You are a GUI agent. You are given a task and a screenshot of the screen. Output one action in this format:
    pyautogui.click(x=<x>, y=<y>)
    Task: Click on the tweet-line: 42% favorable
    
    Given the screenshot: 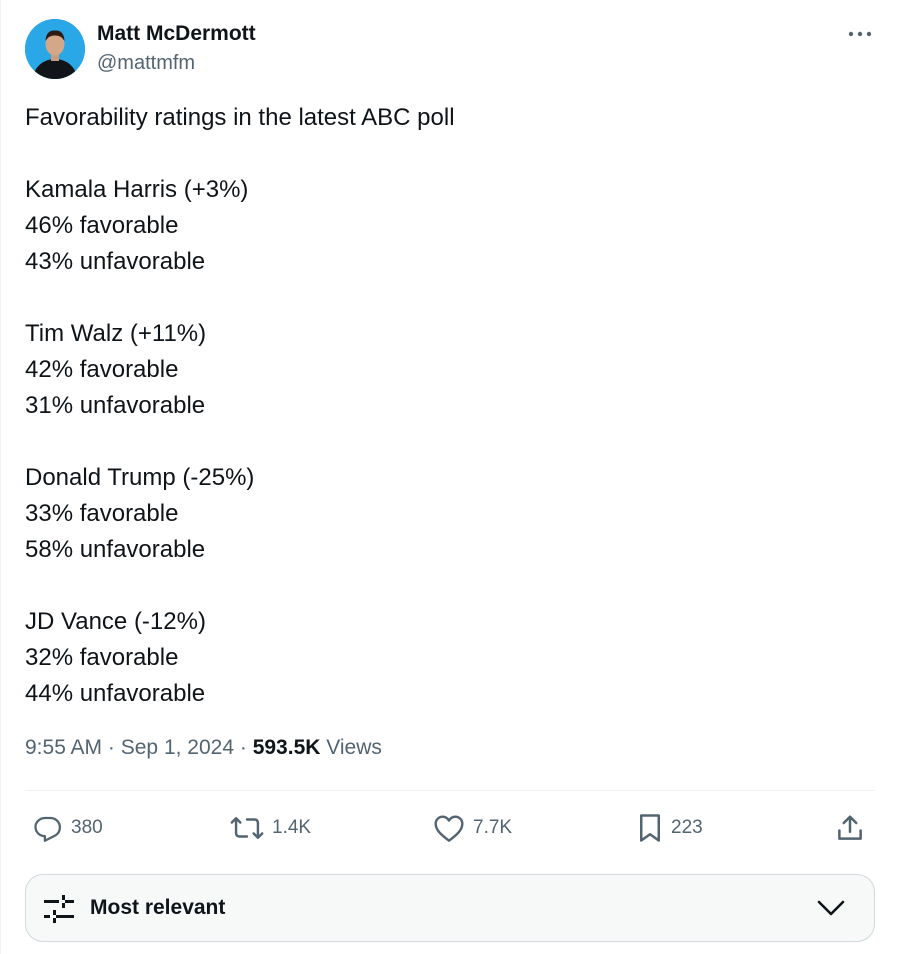 What is the action you would take?
    pyautogui.click(x=102, y=369)
    